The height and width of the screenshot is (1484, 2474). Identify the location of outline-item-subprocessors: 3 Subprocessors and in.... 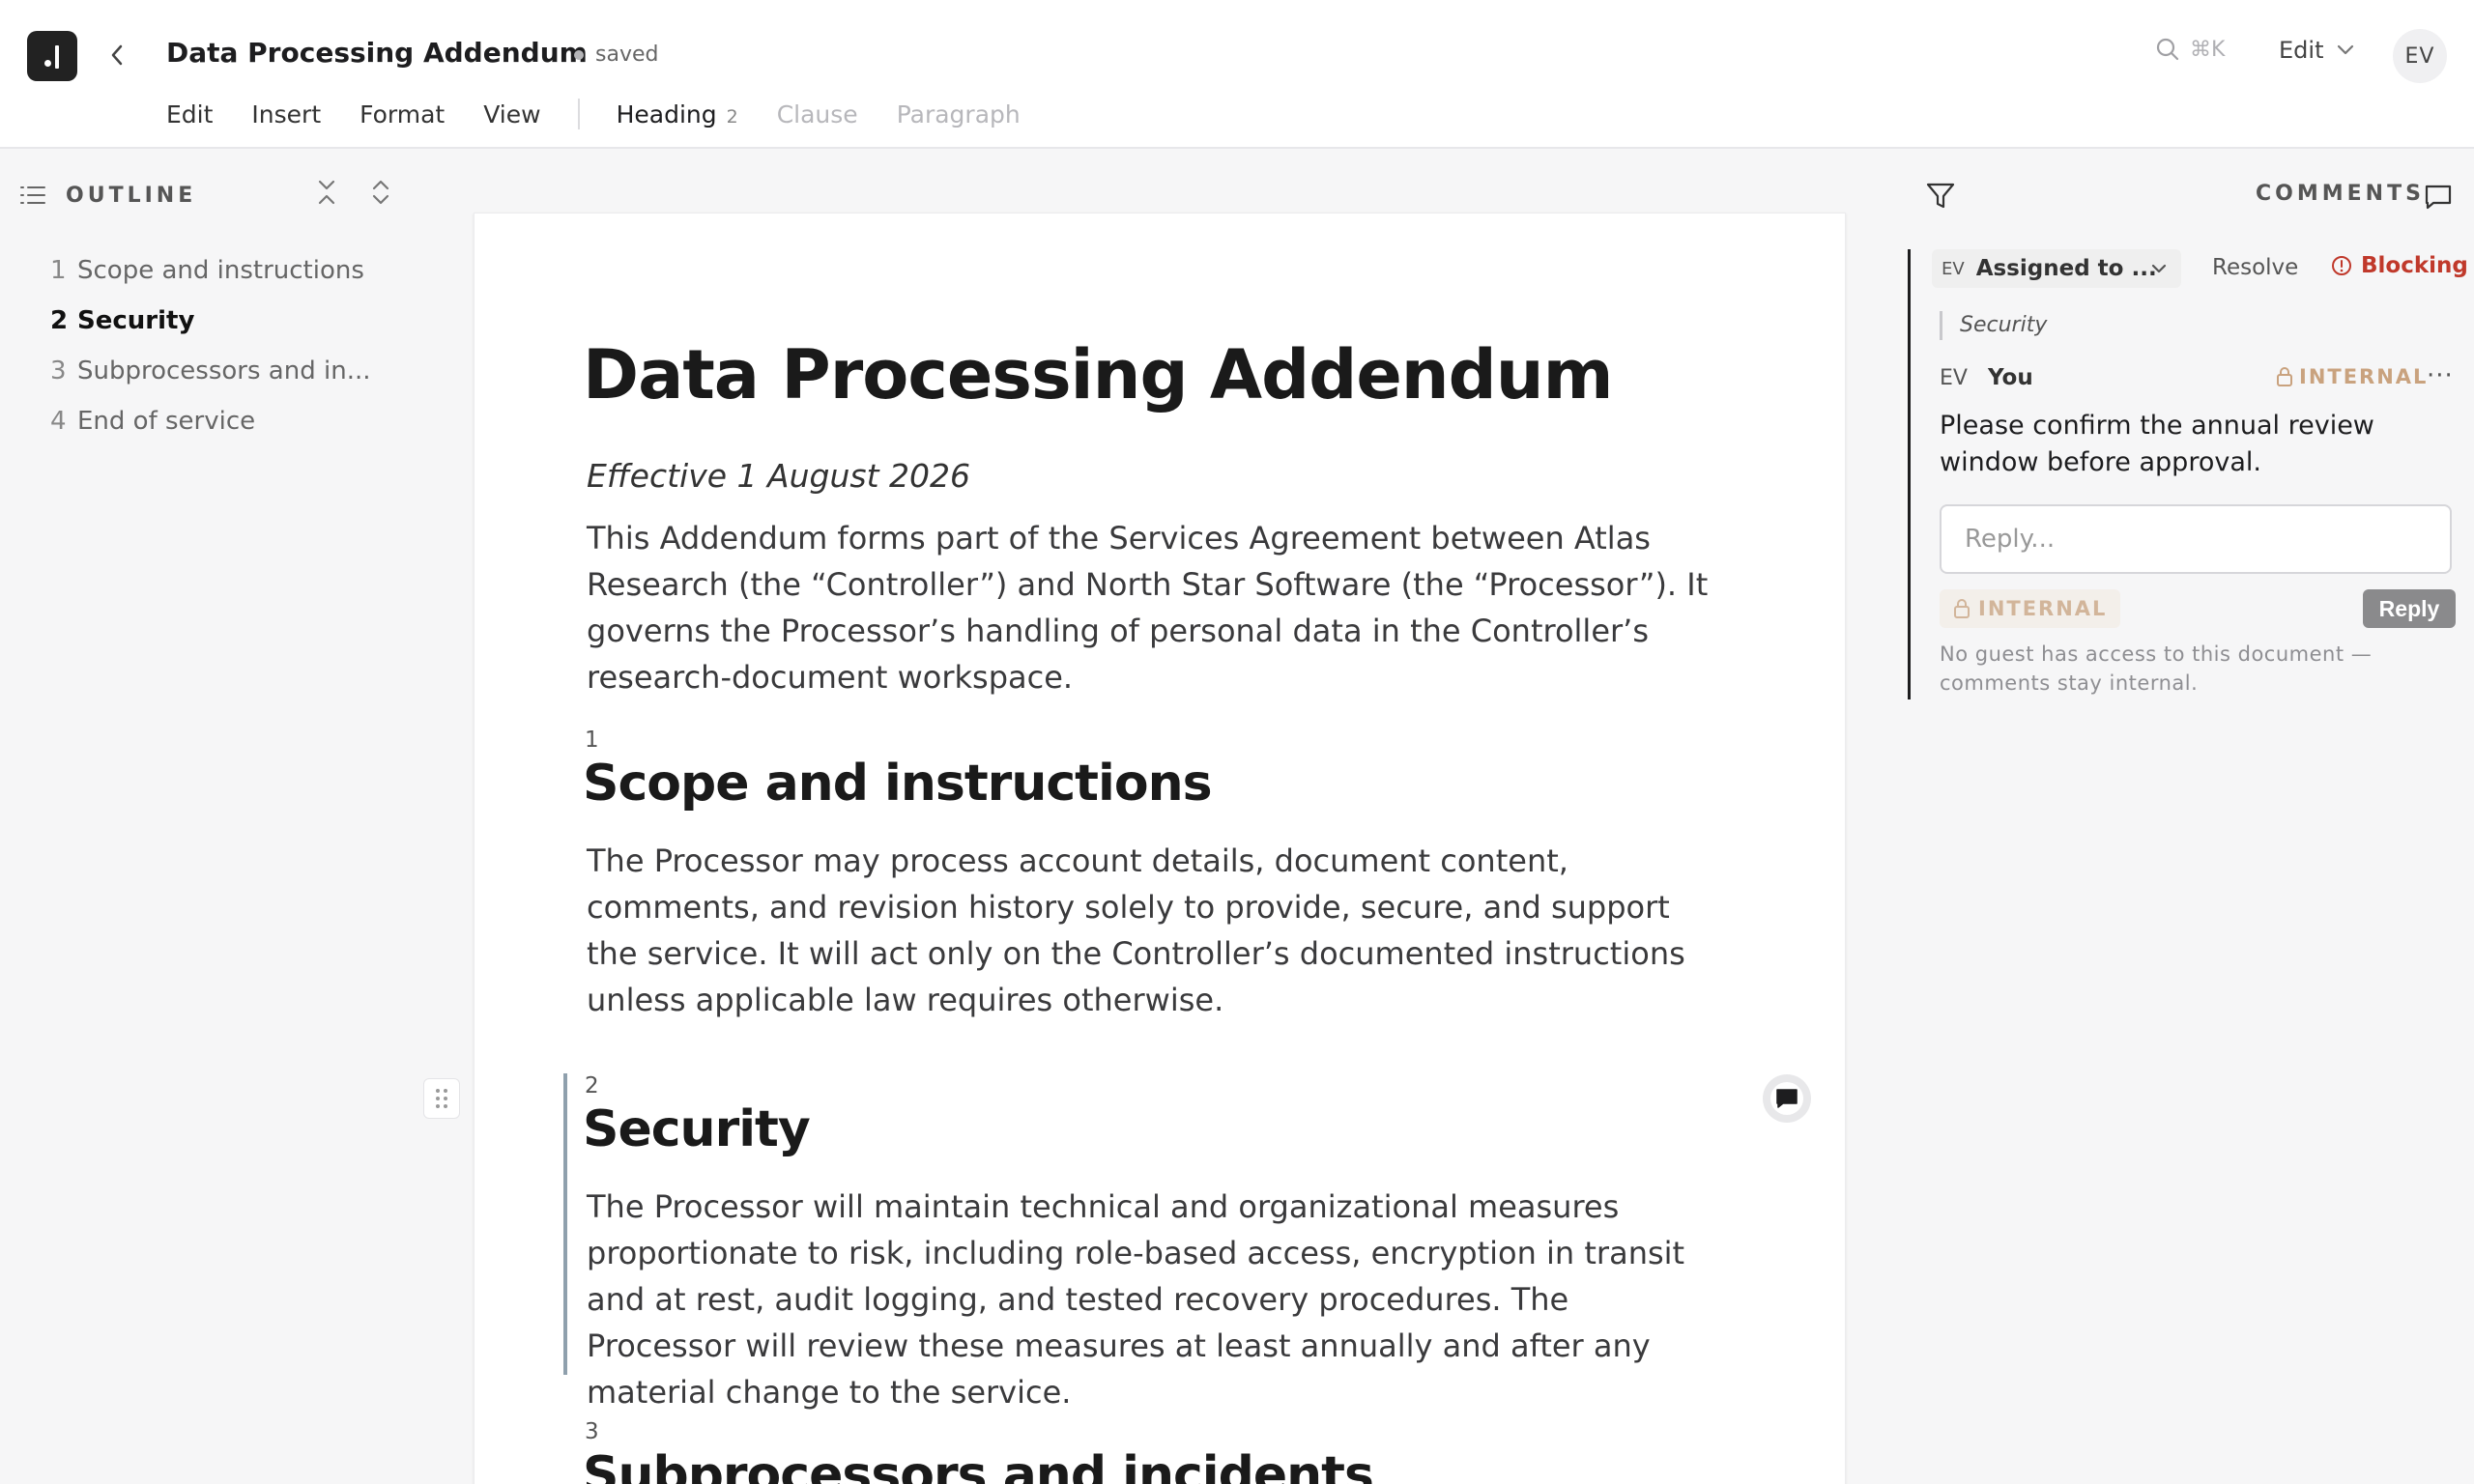
(203, 371).